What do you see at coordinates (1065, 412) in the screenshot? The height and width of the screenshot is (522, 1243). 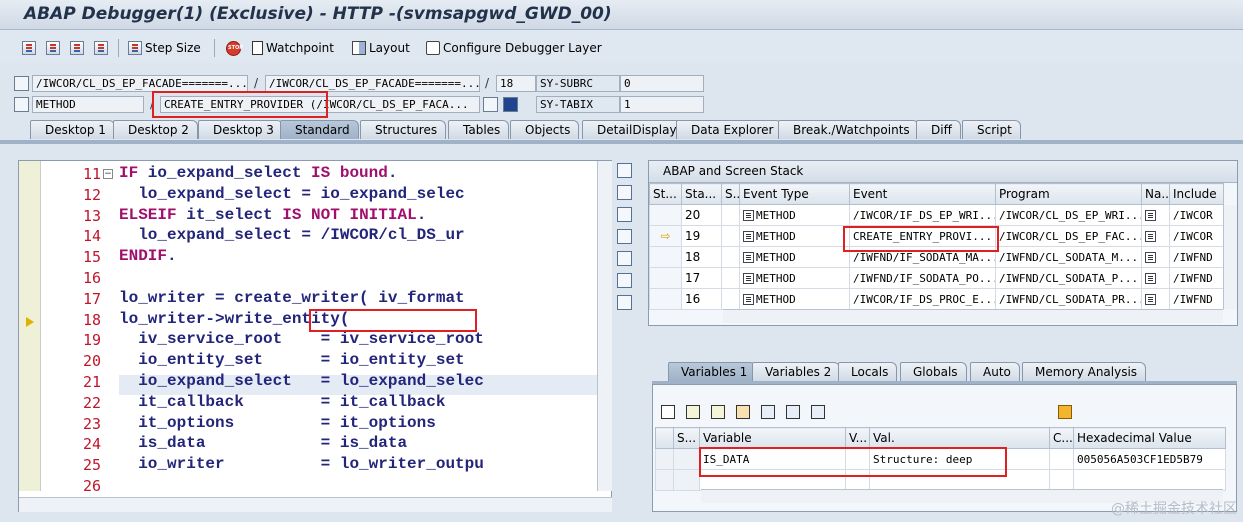 I see `save-icon` at bounding box center [1065, 412].